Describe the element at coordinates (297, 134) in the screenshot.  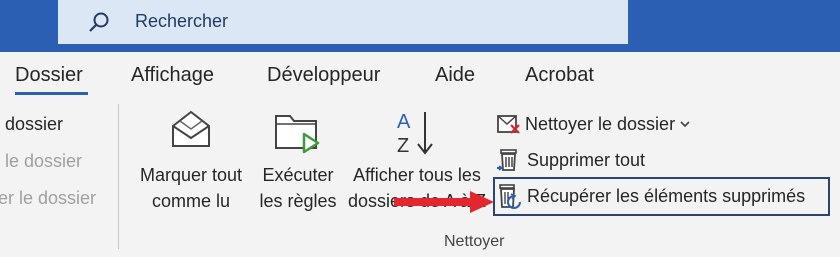
I see `folder-run-icon` at that location.